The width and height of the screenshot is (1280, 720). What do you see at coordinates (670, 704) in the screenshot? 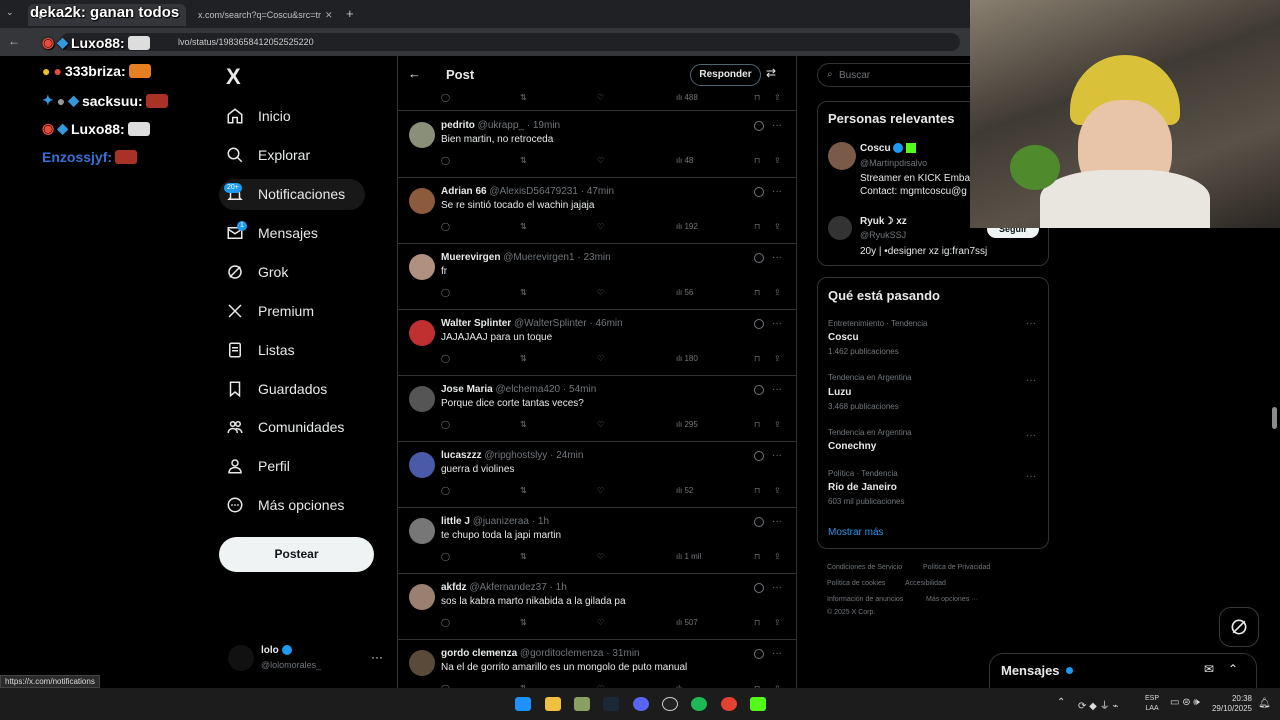
I see `obs-icon` at bounding box center [670, 704].